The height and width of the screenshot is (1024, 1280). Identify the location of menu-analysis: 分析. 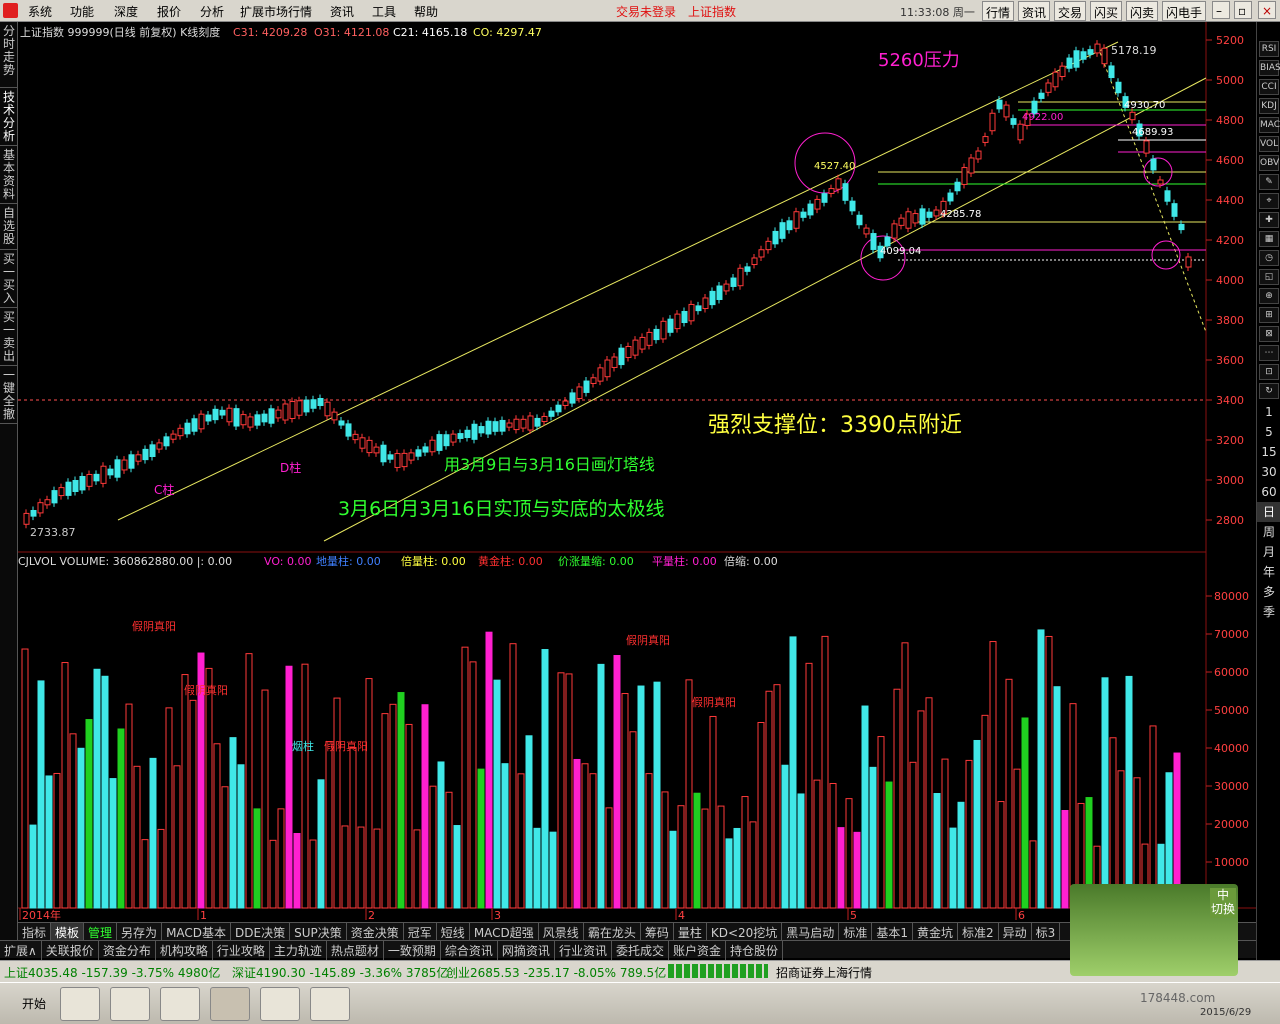
(212, 11).